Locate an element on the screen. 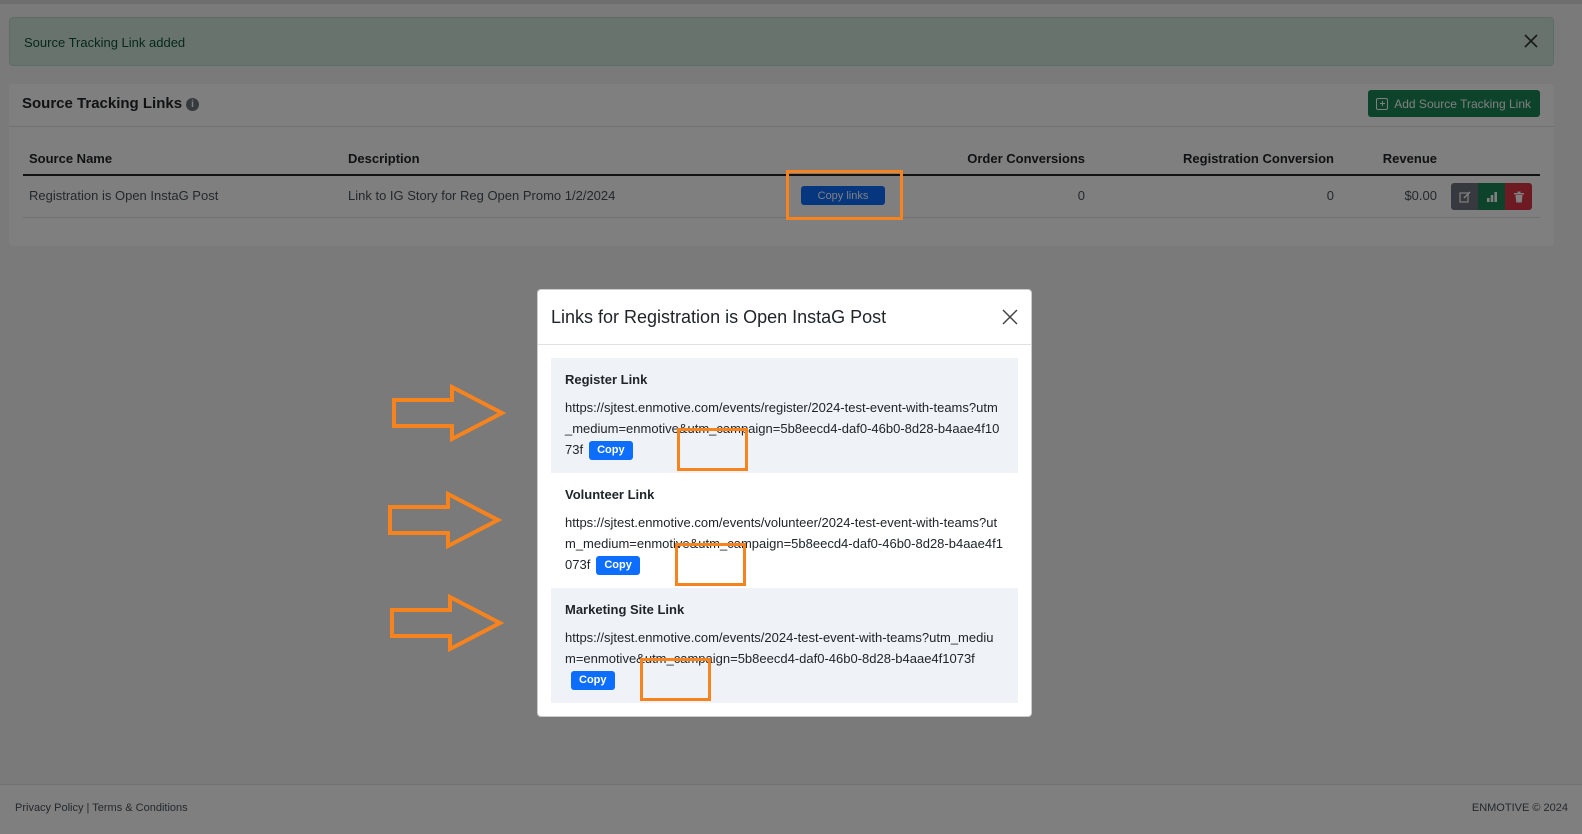 This screenshot has height=834, width=1582. copy-register-link-button: Copy is located at coordinates (611, 450).